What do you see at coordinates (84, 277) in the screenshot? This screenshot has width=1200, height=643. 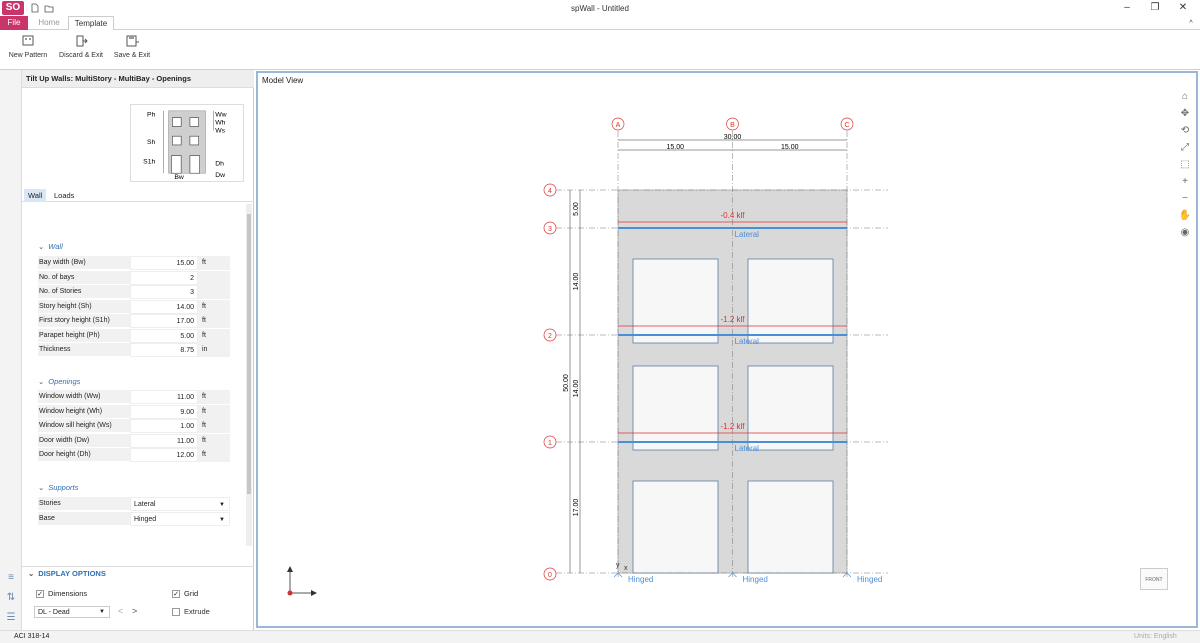 I see `property-label: No. of bays` at bounding box center [84, 277].